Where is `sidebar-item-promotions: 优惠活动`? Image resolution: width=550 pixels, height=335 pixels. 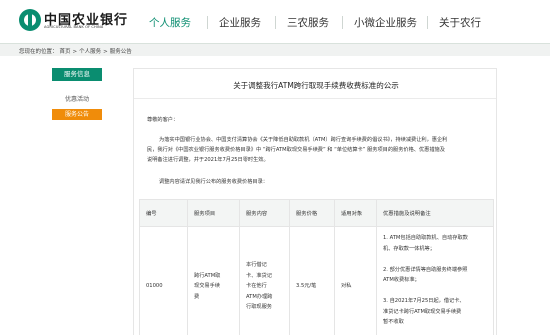 sidebar-item-promotions: 优惠活动 is located at coordinates (77, 99).